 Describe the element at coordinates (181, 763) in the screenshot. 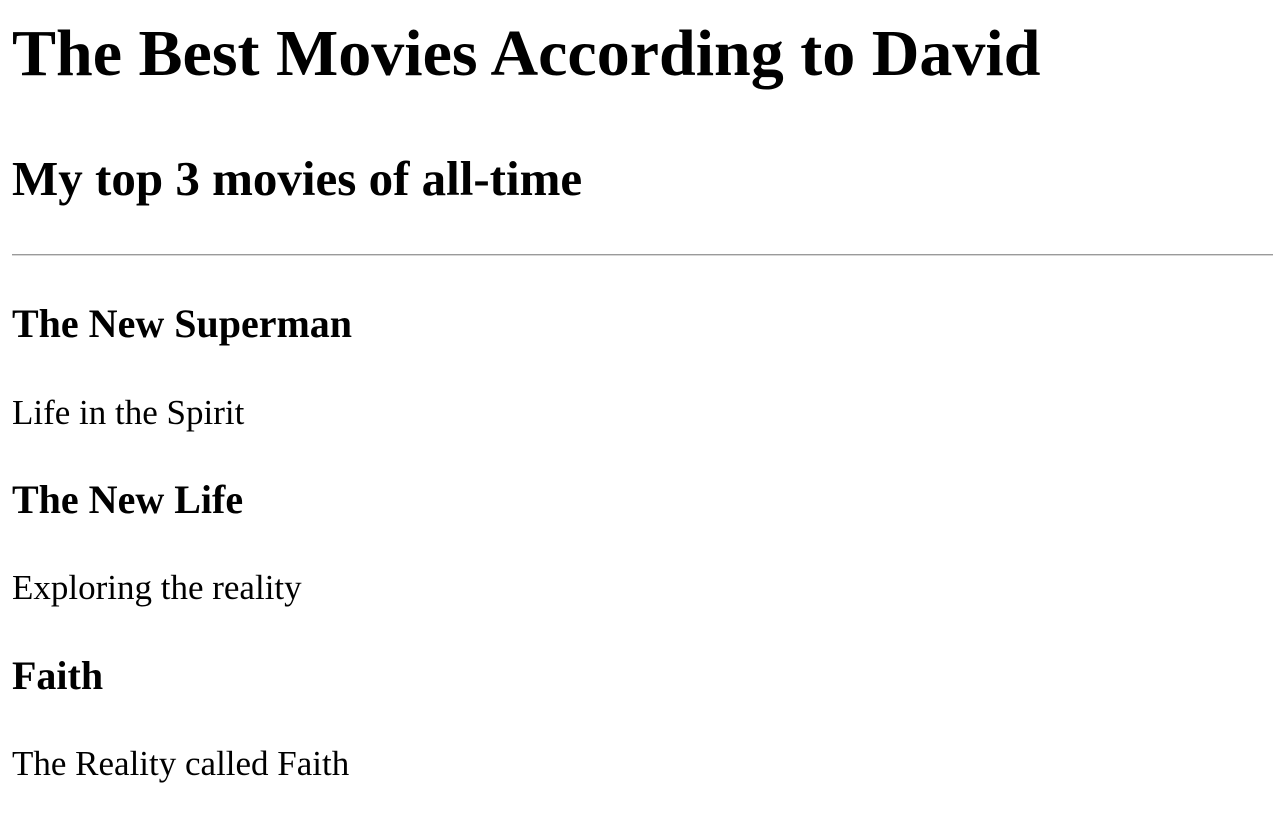

I see `movie-description-3: The Reality called Faith` at that location.